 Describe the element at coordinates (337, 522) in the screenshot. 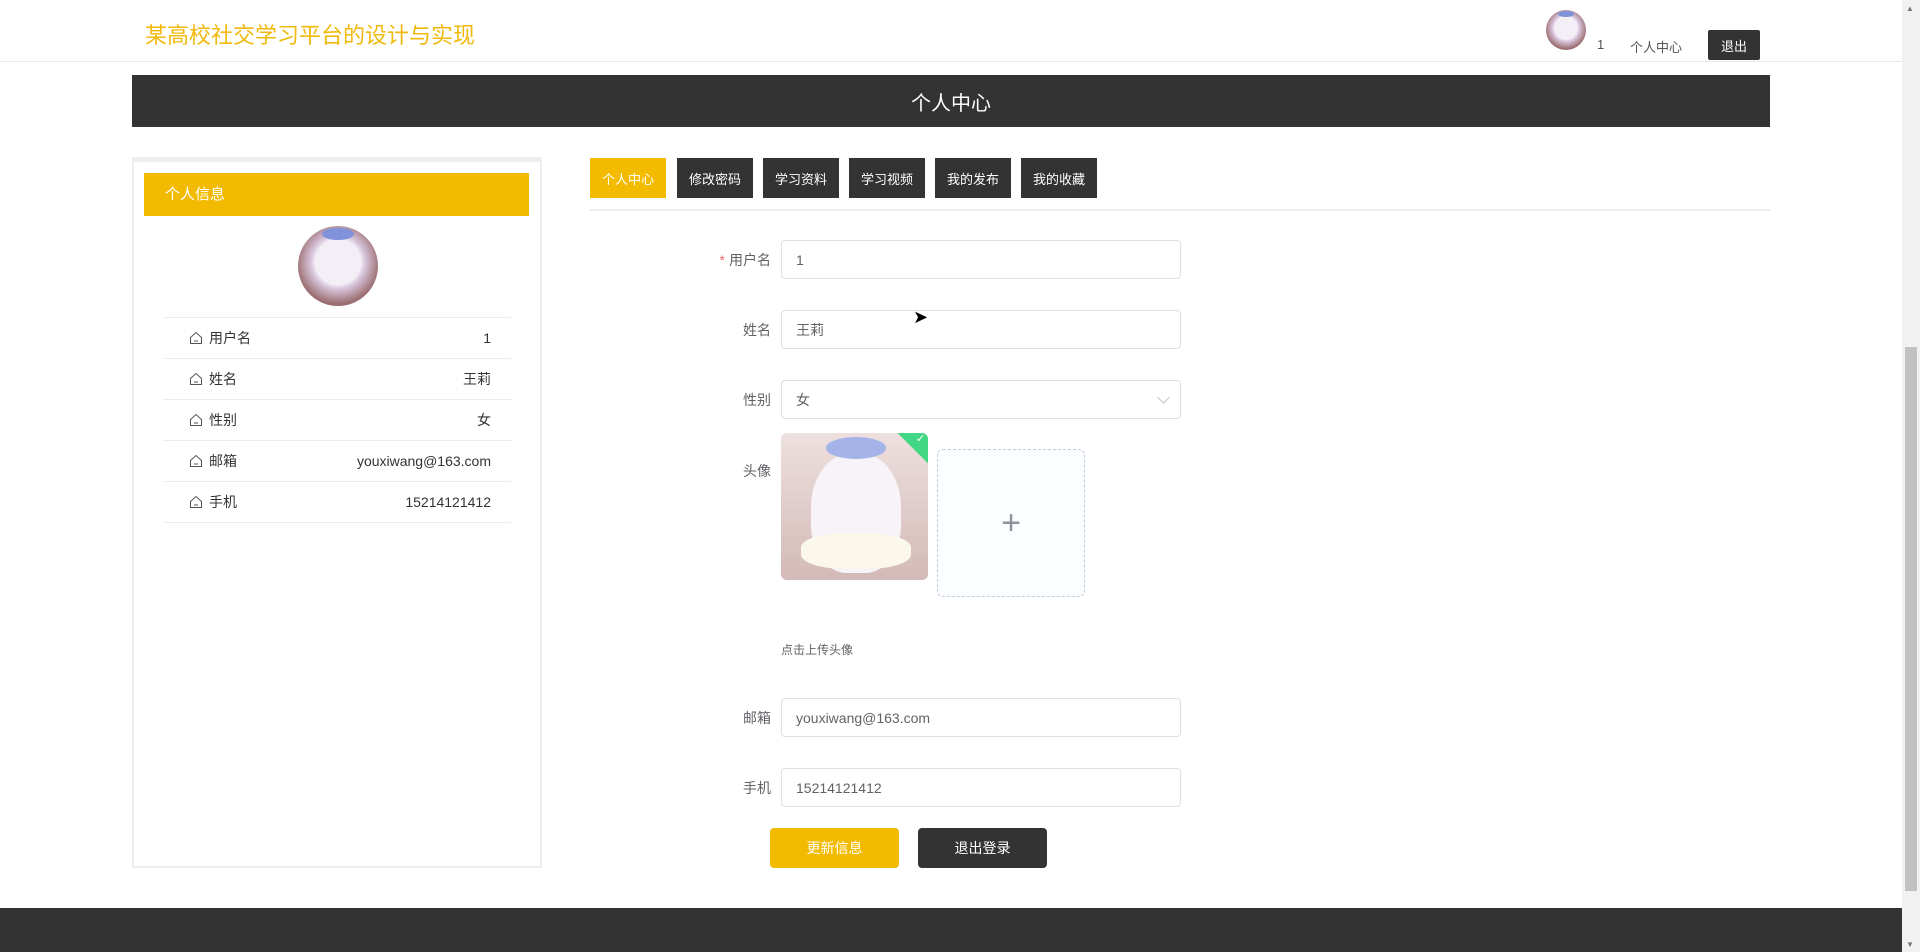

I see `divider` at that location.